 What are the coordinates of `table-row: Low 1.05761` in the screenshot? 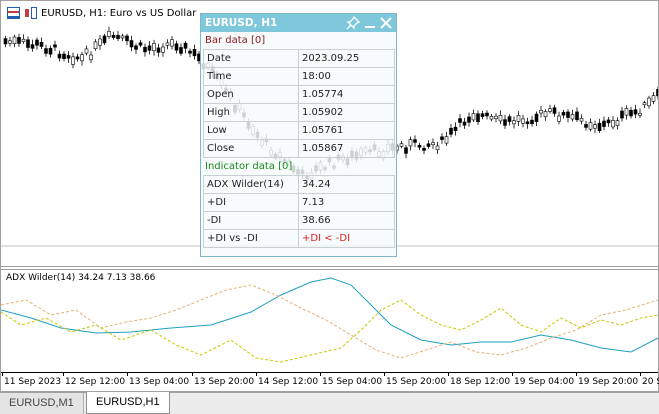 It's located at (299, 130).